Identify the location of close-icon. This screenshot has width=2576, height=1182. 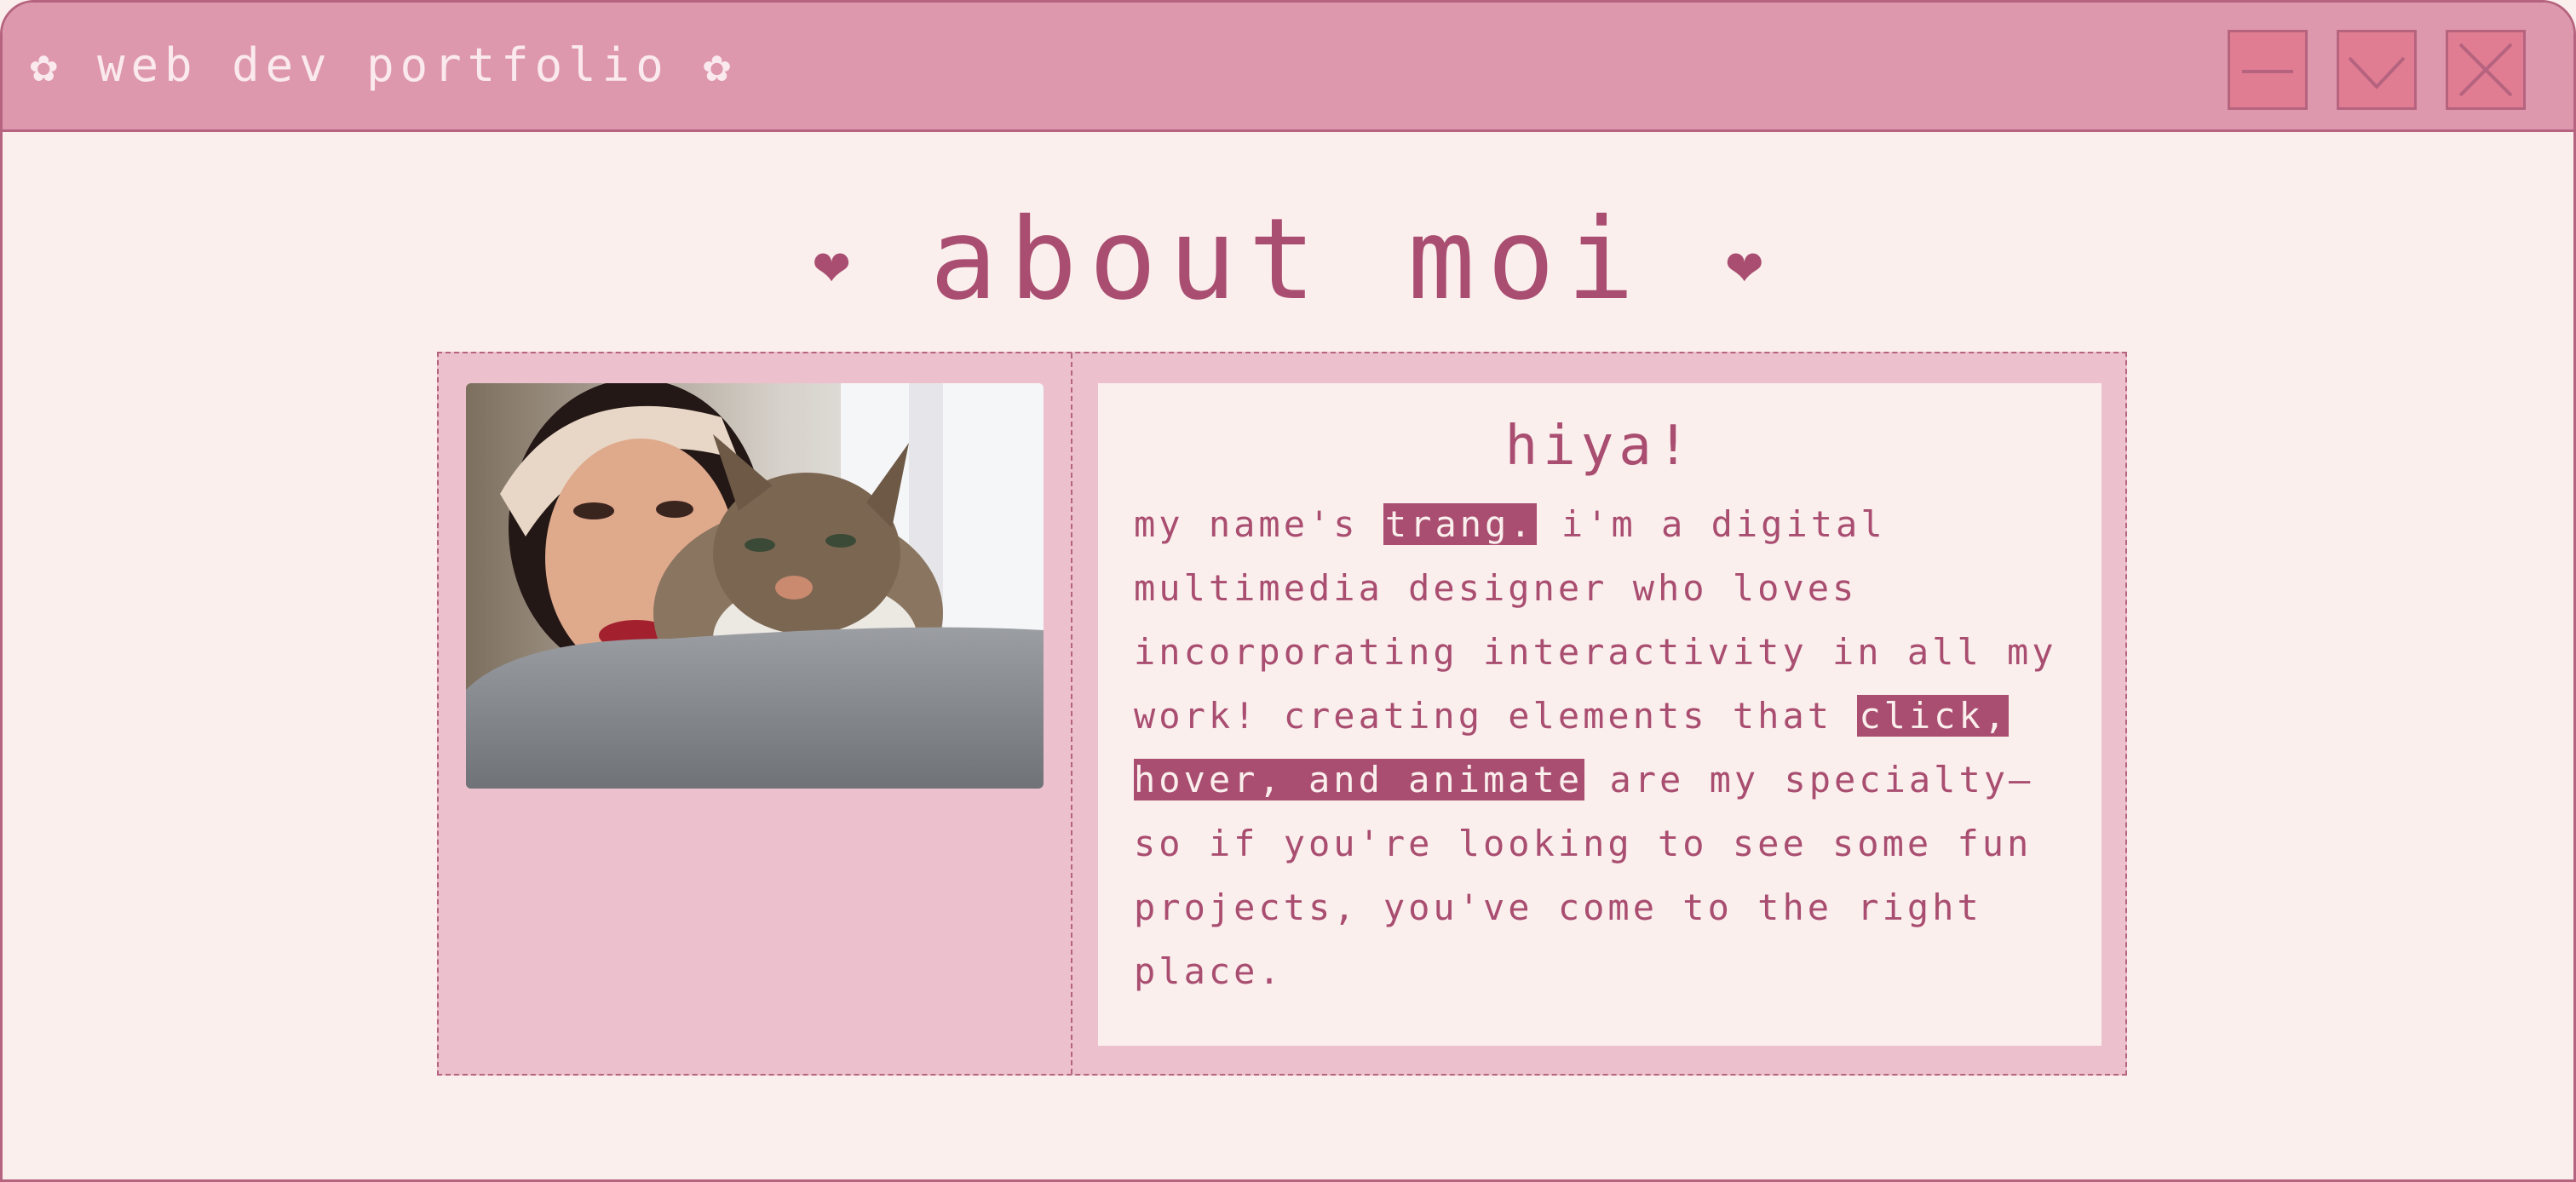
(2485, 70).